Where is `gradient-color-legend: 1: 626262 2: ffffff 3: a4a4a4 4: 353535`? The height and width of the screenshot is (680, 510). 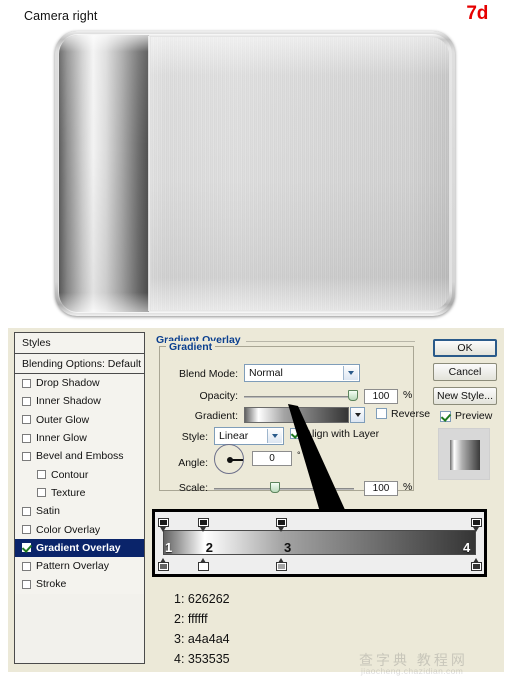
gradient-color-legend: 1: 626262 2: ffffff 3: a4a4a4 4: 353535 is located at coordinates (202, 629).